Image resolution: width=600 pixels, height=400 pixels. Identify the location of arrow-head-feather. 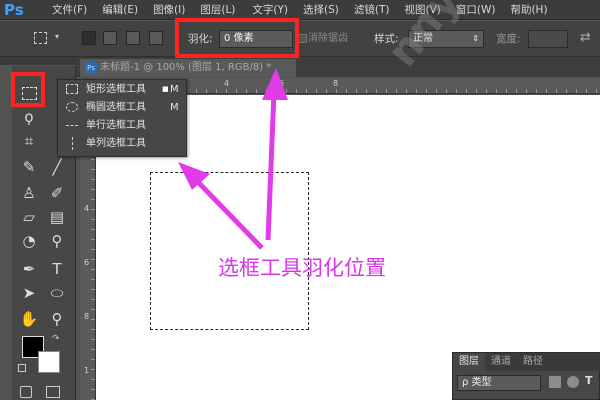
(275, 84).